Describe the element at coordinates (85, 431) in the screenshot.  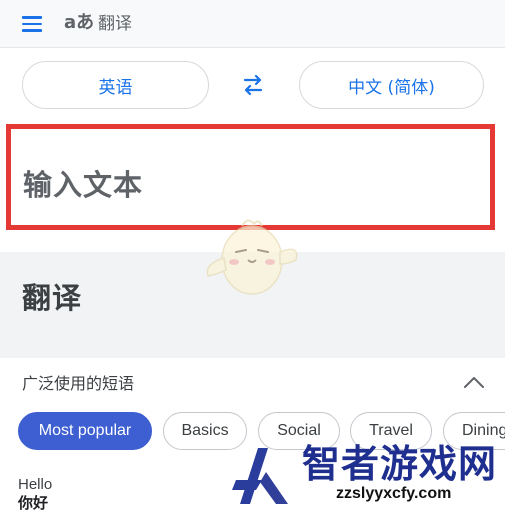
I see `chip-most-popular: Most popular` at that location.